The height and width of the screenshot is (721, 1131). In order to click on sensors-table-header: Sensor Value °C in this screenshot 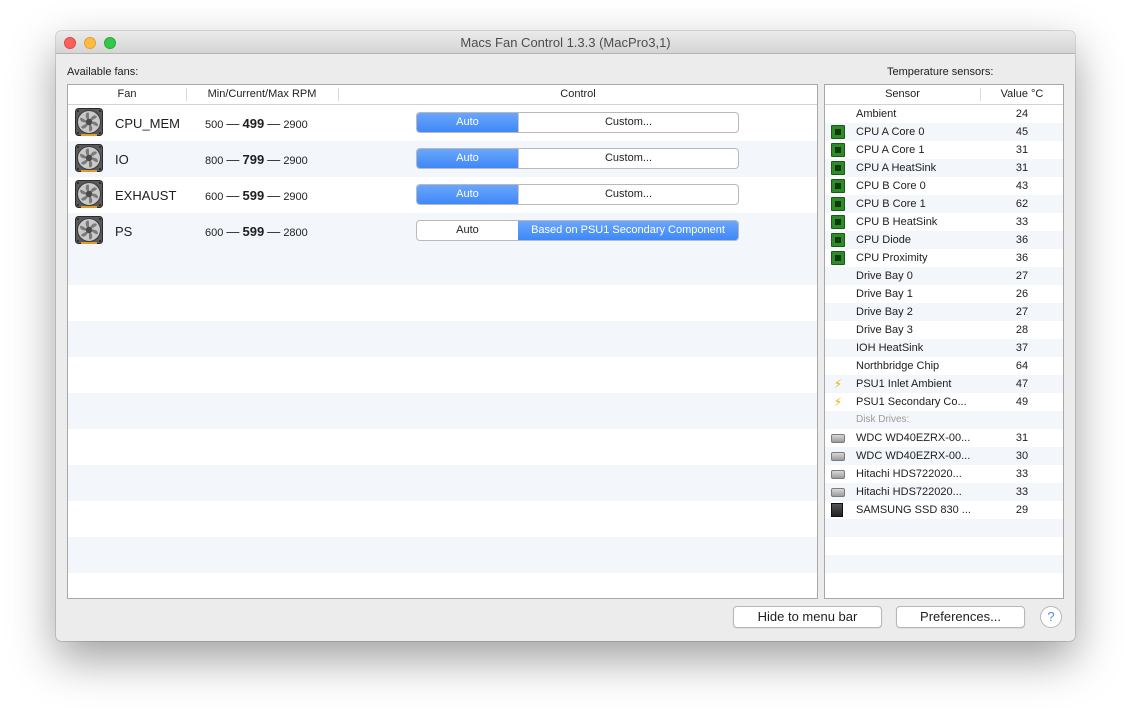, I will do `click(944, 95)`.